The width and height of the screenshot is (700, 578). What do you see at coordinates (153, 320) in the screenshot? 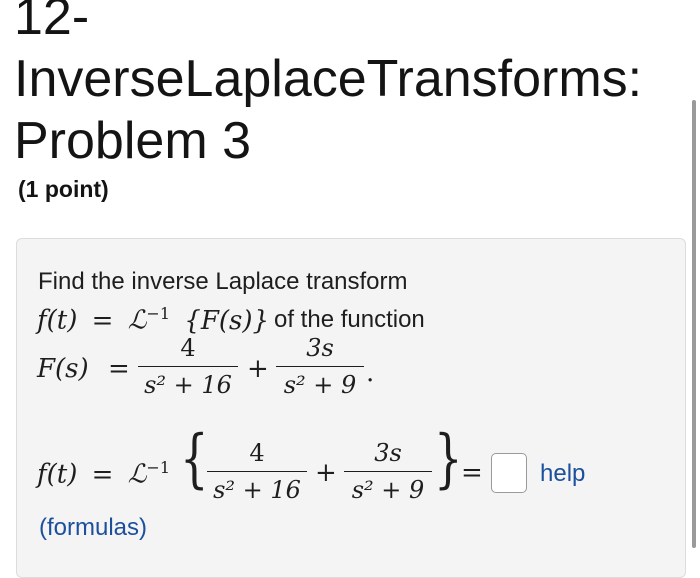
I see `definition-expression: f(t) = ℒ−1 {F(s)}` at bounding box center [153, 320].